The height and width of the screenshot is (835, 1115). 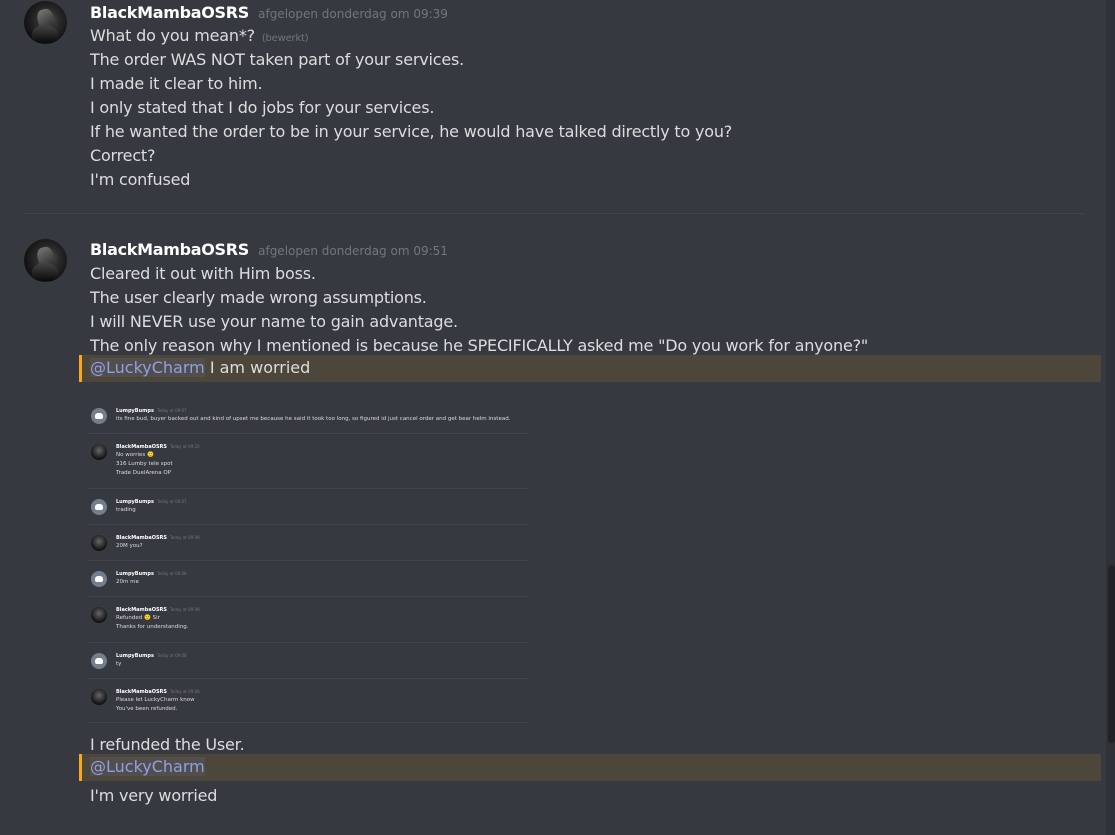 What do you see at coordinates (129, 546) in the screenshot?
I see `embedded-message-text: 20M you?` at bounding box center [129, 546].